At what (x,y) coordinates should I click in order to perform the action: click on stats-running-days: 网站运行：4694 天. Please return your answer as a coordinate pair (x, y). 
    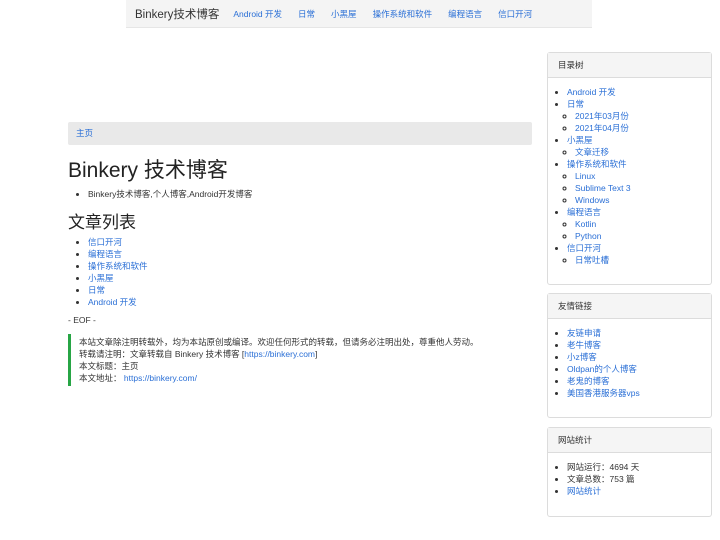
    Looking at the image, I should click on (636, 467).